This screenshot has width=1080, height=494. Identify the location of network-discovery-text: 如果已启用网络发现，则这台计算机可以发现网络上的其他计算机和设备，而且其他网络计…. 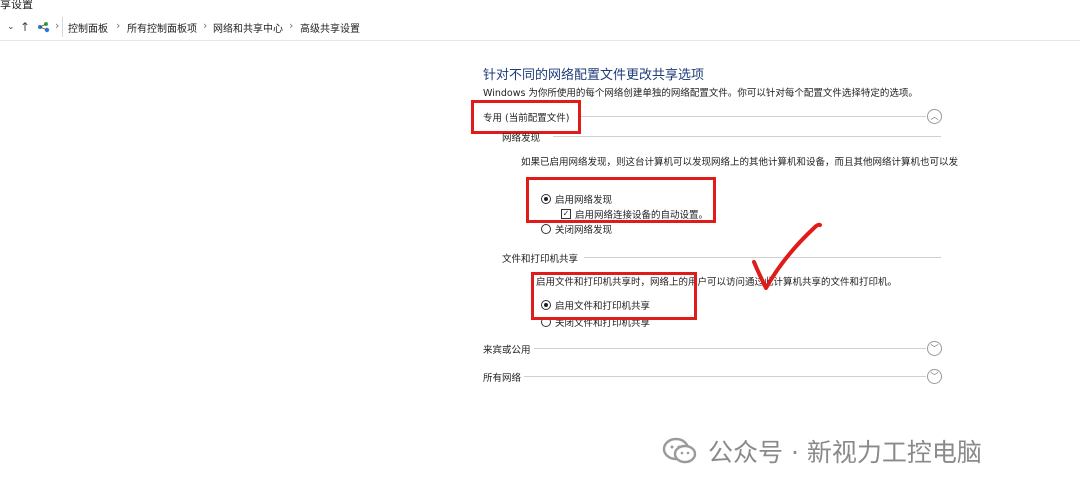
(740, 162).